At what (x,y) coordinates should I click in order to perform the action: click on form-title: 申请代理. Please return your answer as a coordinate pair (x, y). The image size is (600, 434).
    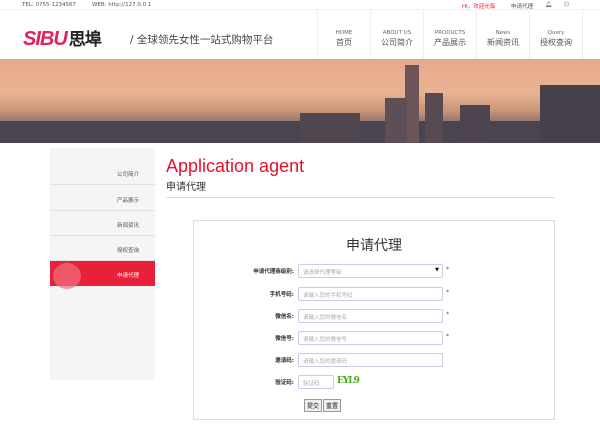
    Looking at the image, I should click on (374, 246).